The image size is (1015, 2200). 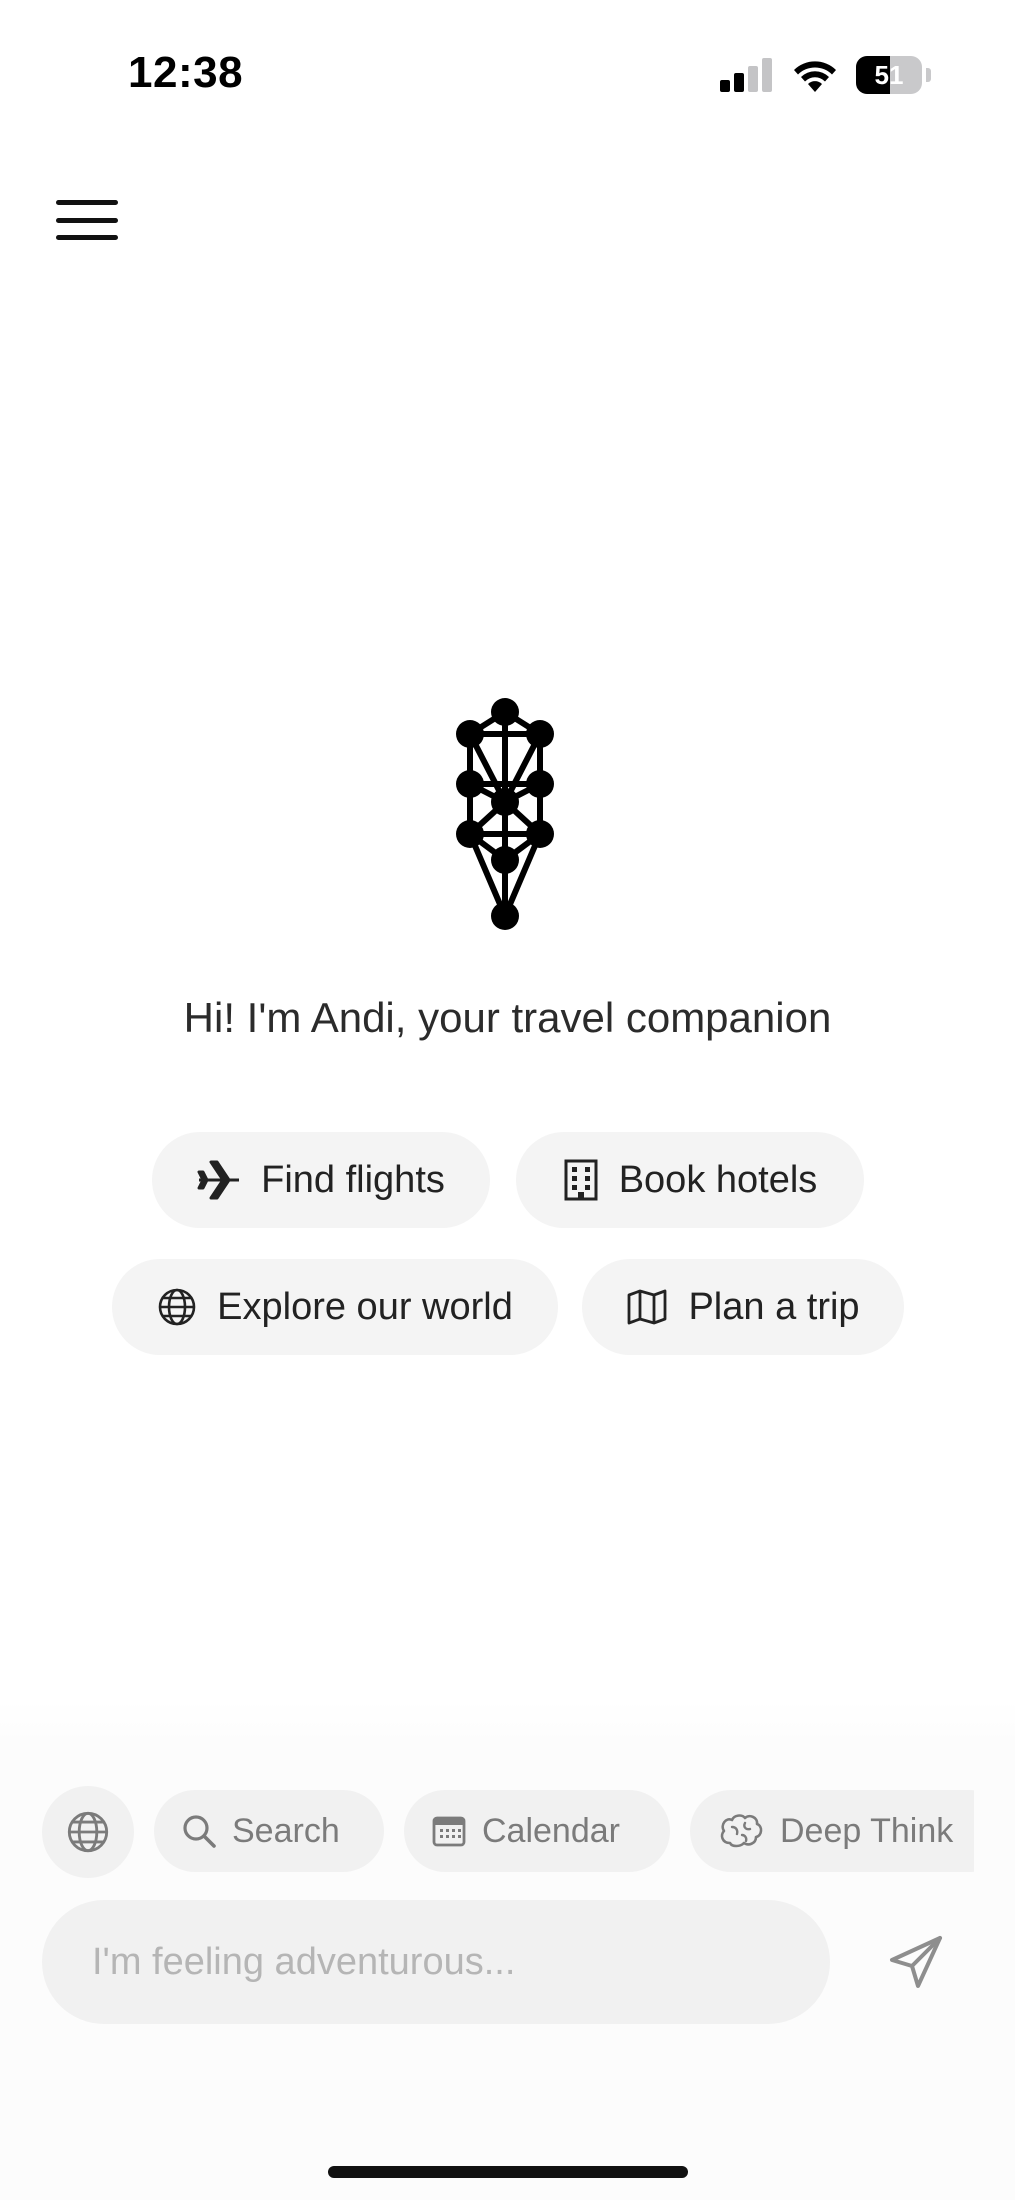 What do you see at coordinates (581, 1180) in the screenshot?
I see `building-icon` at bounding box center [581, 1180].